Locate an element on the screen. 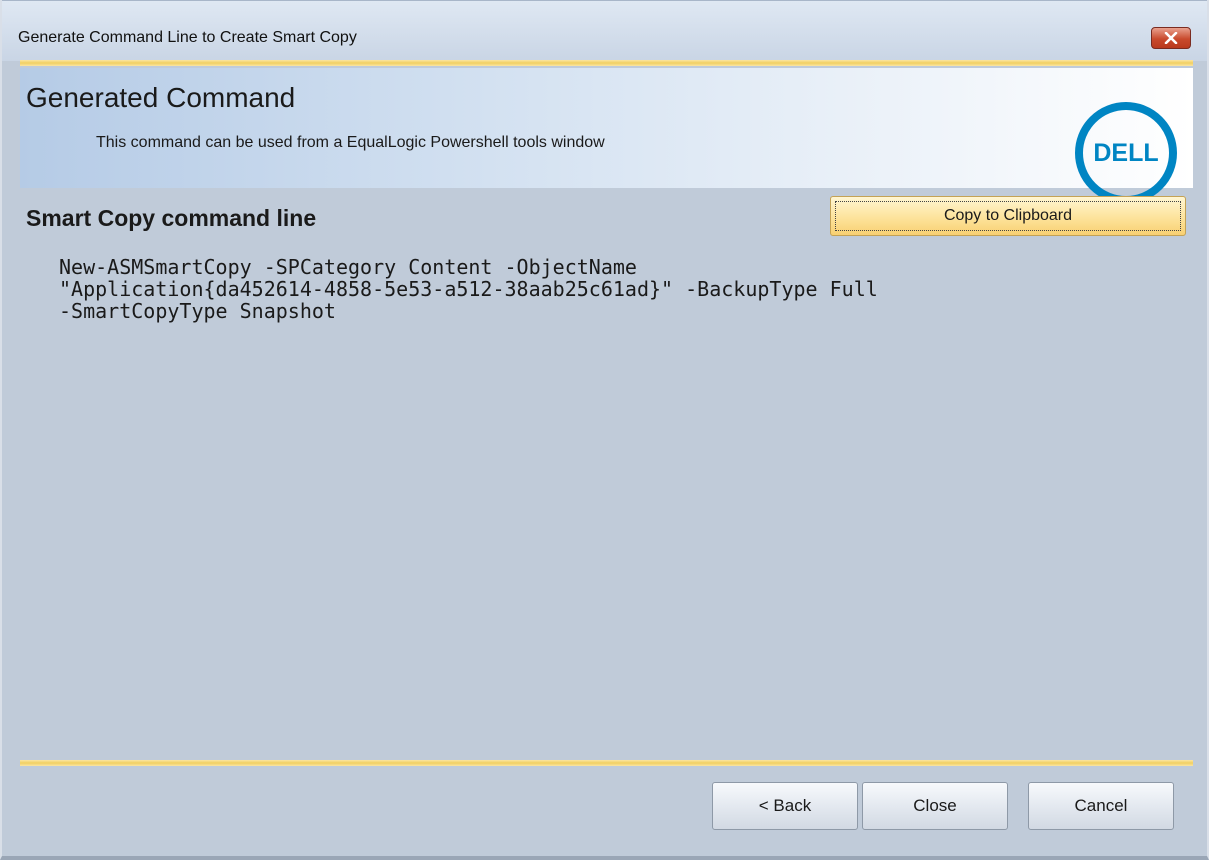 The height and width of the screenshot is (860, 1209). dell-logo: DELL is located at coordinates (1126, 153).